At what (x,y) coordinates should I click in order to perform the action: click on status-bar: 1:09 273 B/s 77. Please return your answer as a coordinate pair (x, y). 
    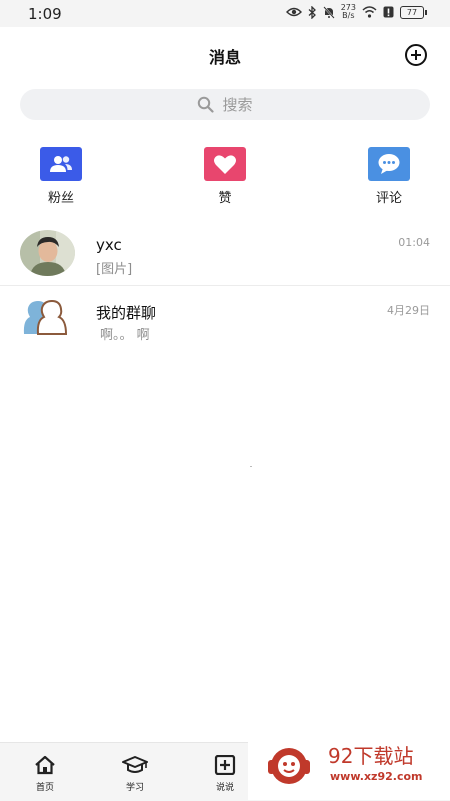
    Looking at the image, I should click on (225, 13).